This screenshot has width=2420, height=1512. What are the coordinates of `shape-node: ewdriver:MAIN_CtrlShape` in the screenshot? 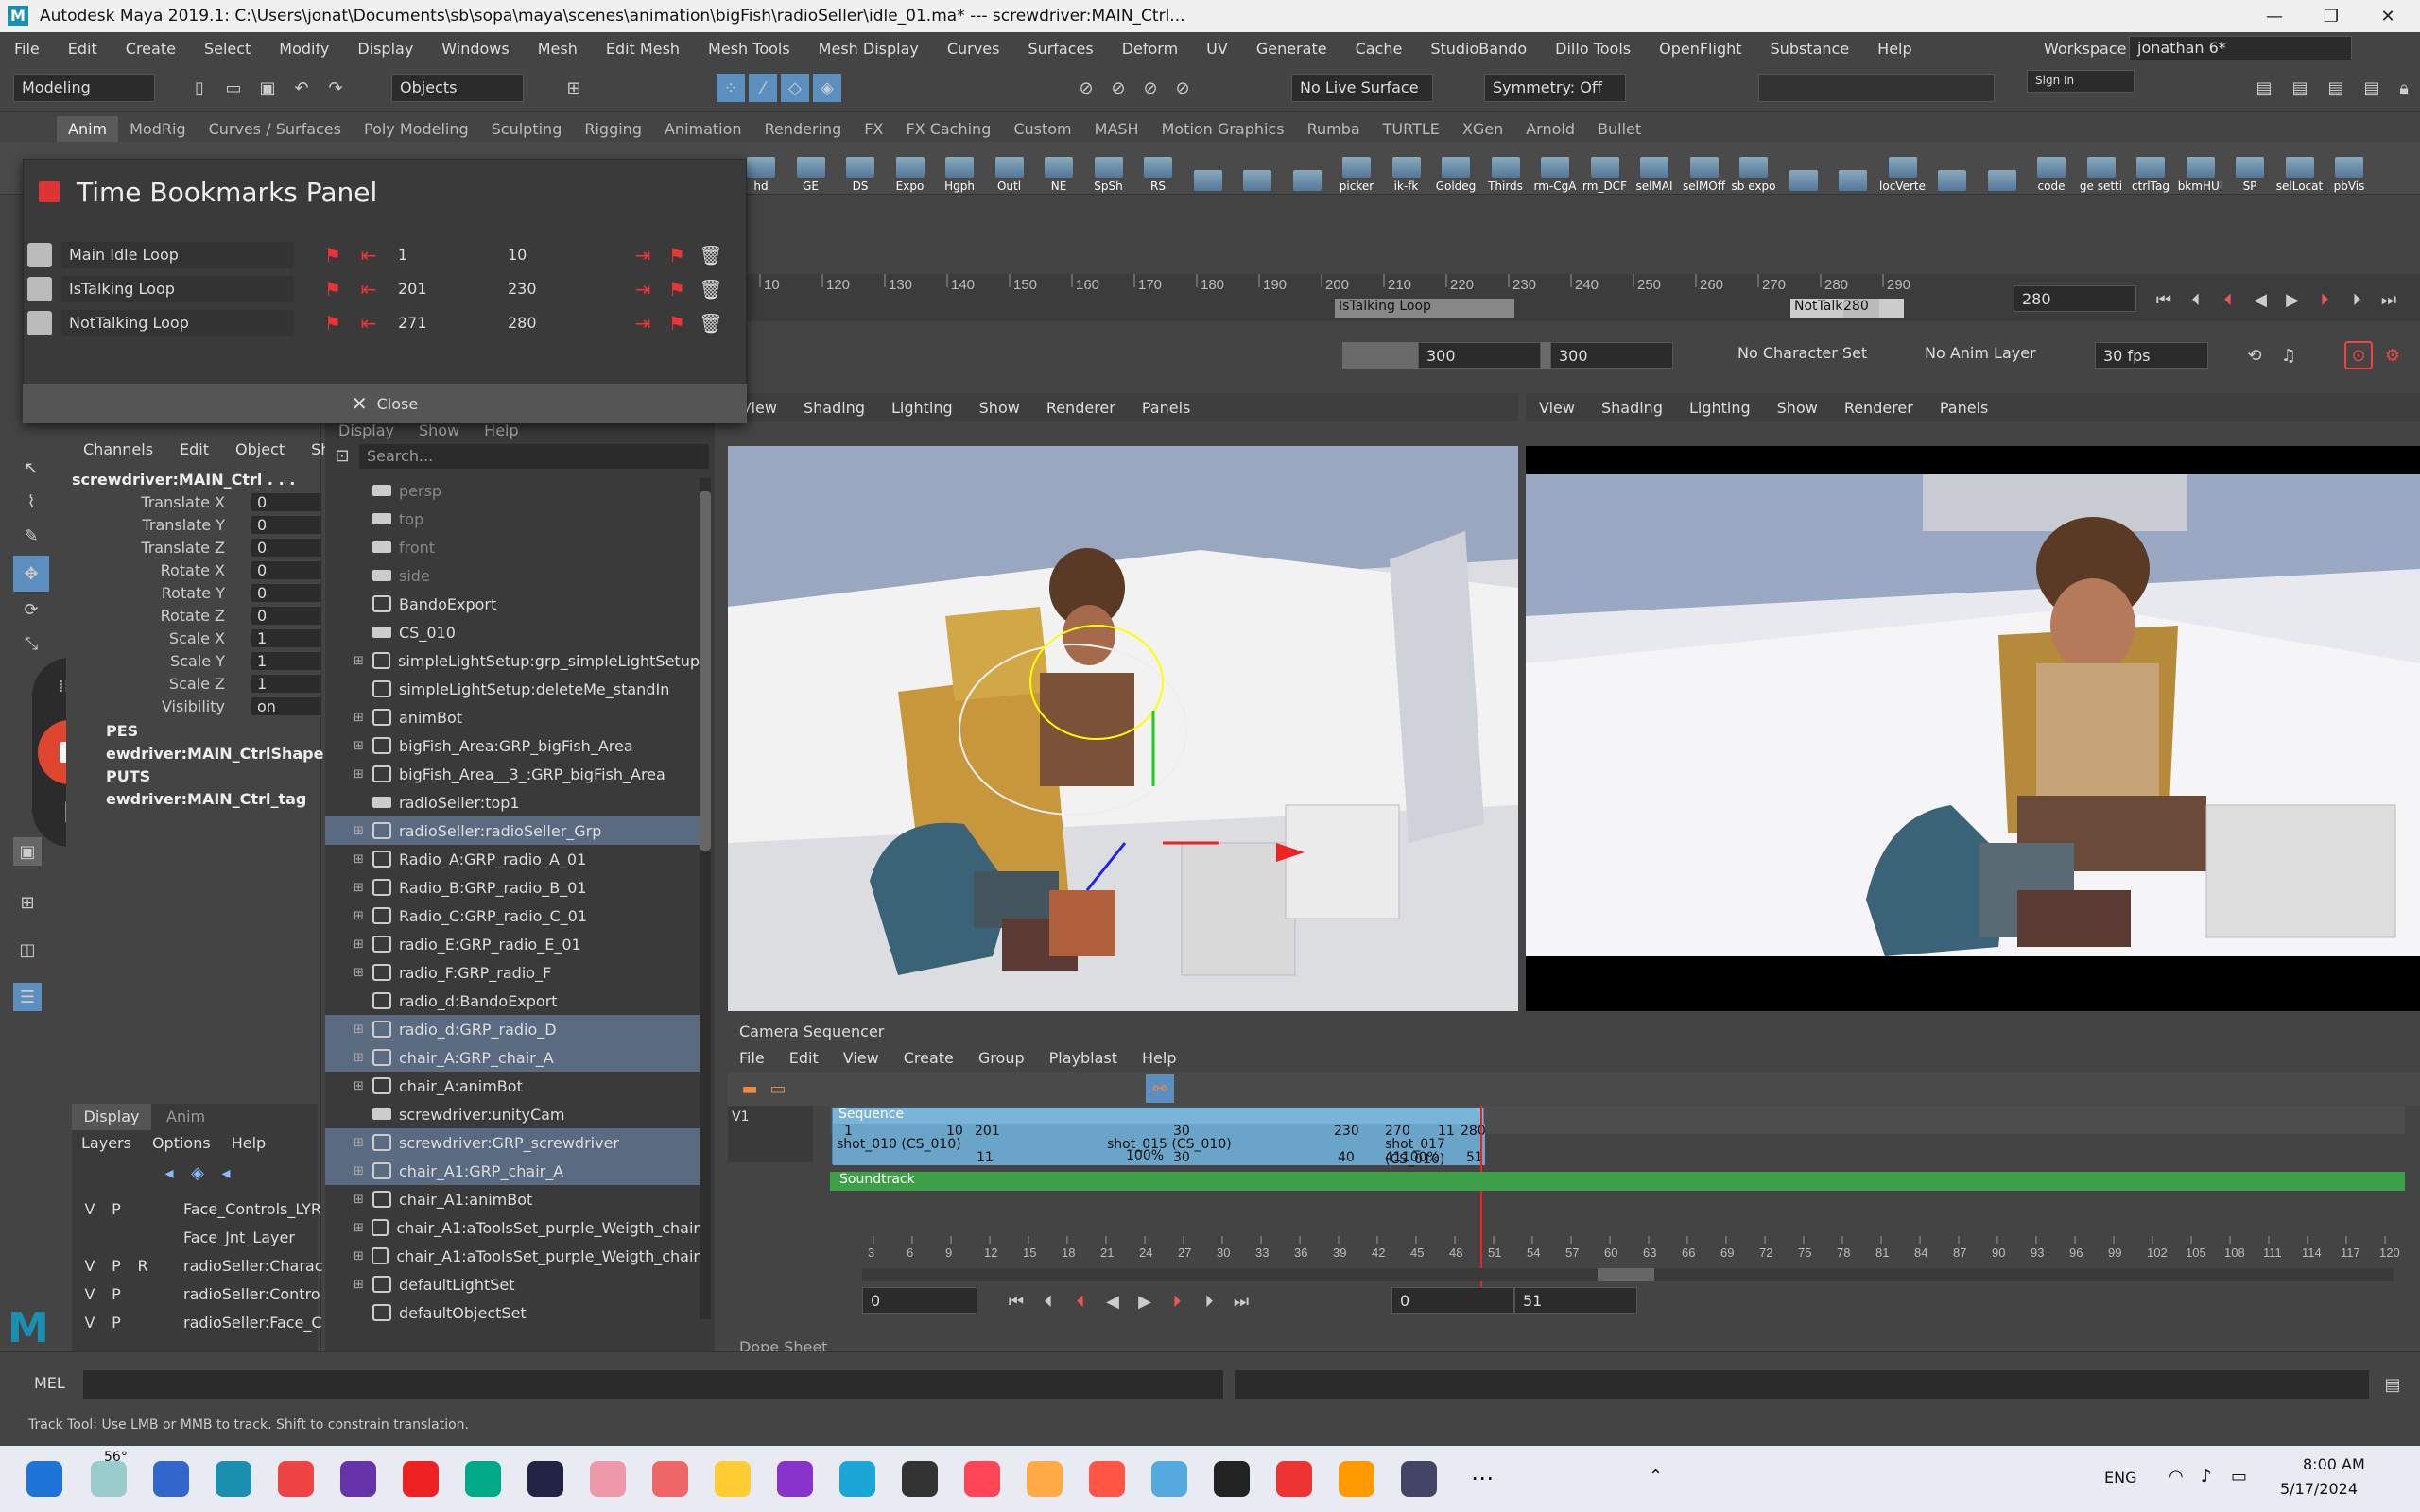 It's located at (214, 754).